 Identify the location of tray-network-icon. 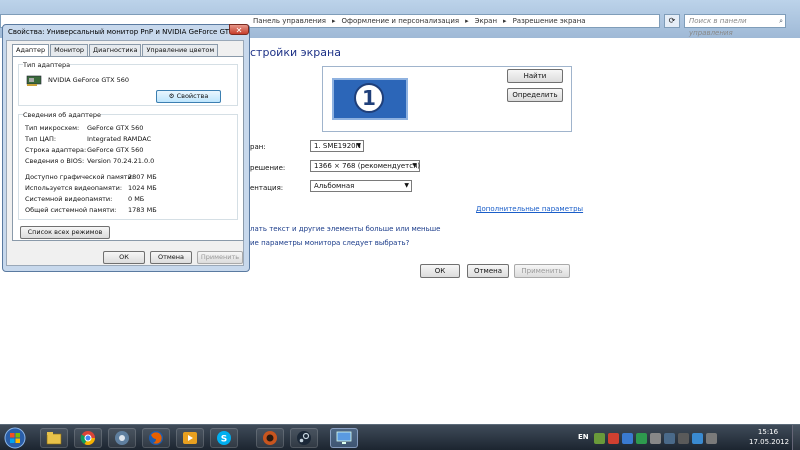
(627, 438).